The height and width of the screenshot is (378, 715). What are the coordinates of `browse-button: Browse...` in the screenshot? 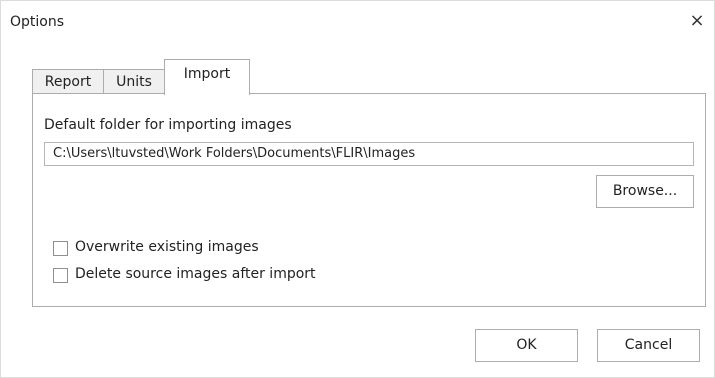 It's located at (645, 191).